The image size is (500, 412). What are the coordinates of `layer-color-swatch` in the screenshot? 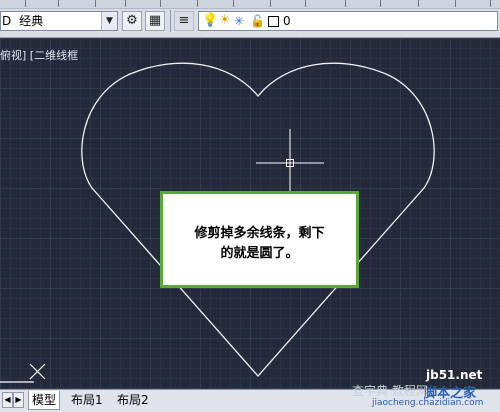 It's located at (273, 21).